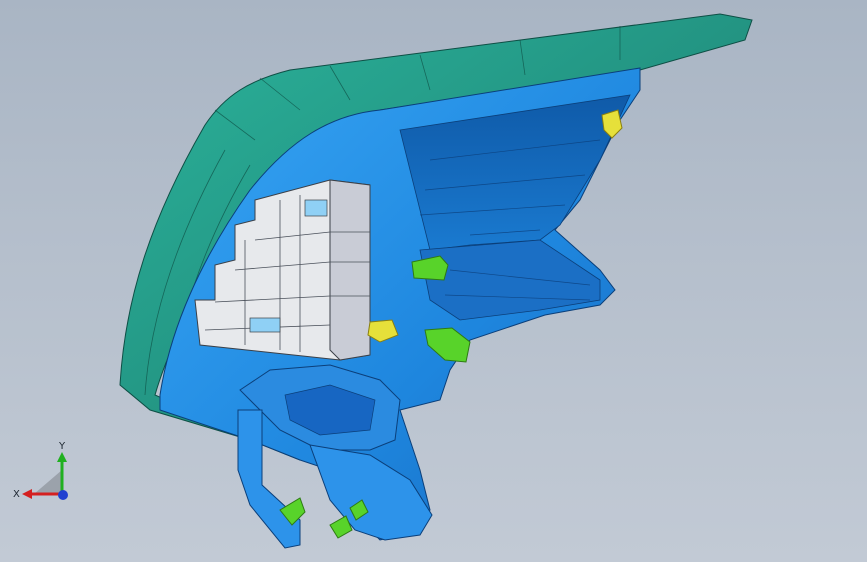 The height and width of the screenshot is (562, 867). I want to click on axis-triad: Y X, so click(40, 470).